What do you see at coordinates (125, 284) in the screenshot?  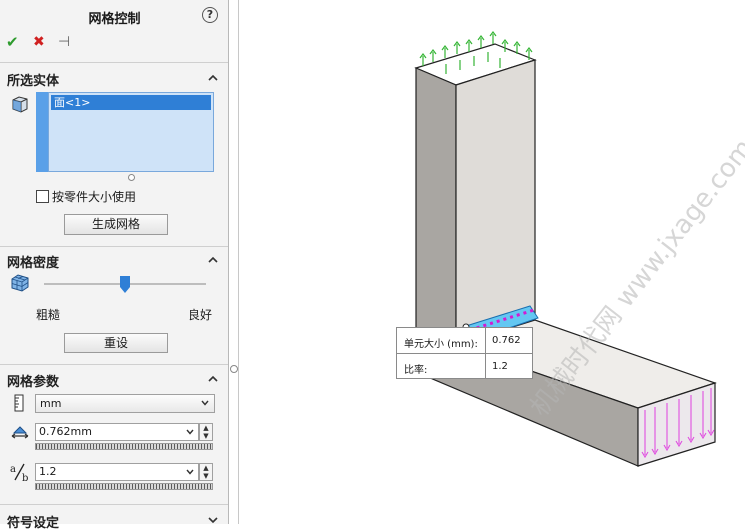 I see `mesh-density-slider-thumb` at bounding box center [125, 284].